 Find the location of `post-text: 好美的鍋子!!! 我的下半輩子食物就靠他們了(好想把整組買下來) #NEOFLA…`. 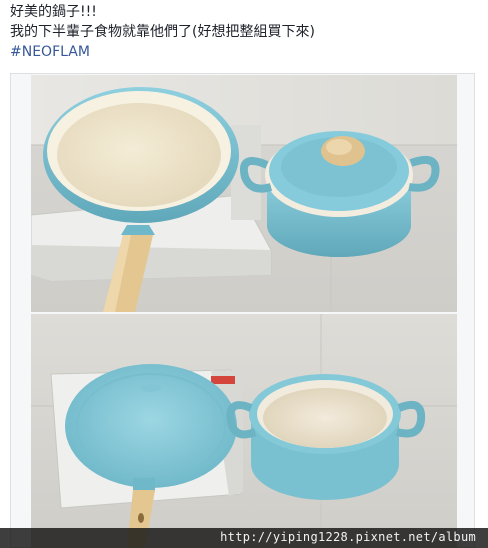

post-text: 好美的鍋子!!! 我的下半輩子食物就靠他們了(好想把整組買下來) #NEOFLA… is located at coordinates (245, 32).